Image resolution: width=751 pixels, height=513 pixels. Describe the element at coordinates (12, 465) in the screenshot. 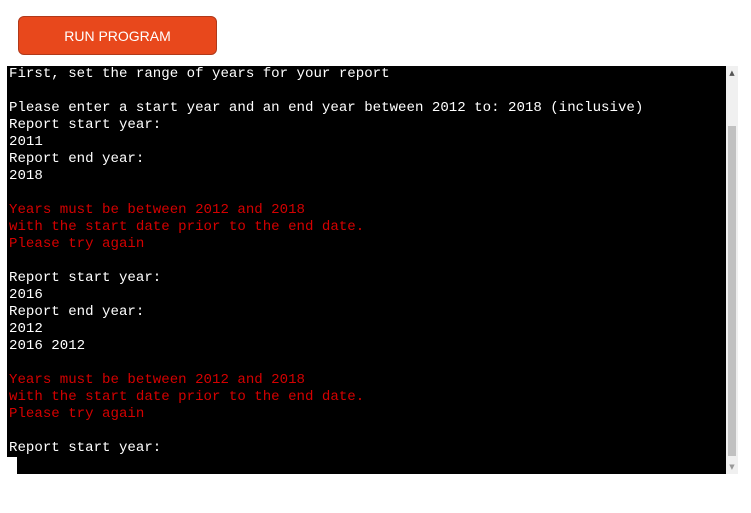

I see `terminal-gutter` at that location.